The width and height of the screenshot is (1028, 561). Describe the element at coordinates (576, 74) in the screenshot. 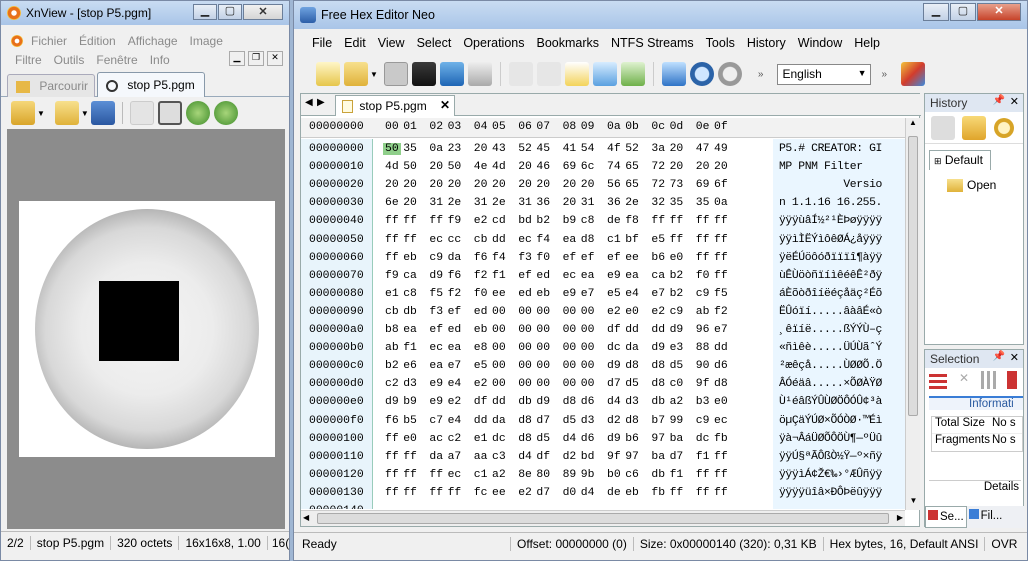

I see `edit-icon` at that location.